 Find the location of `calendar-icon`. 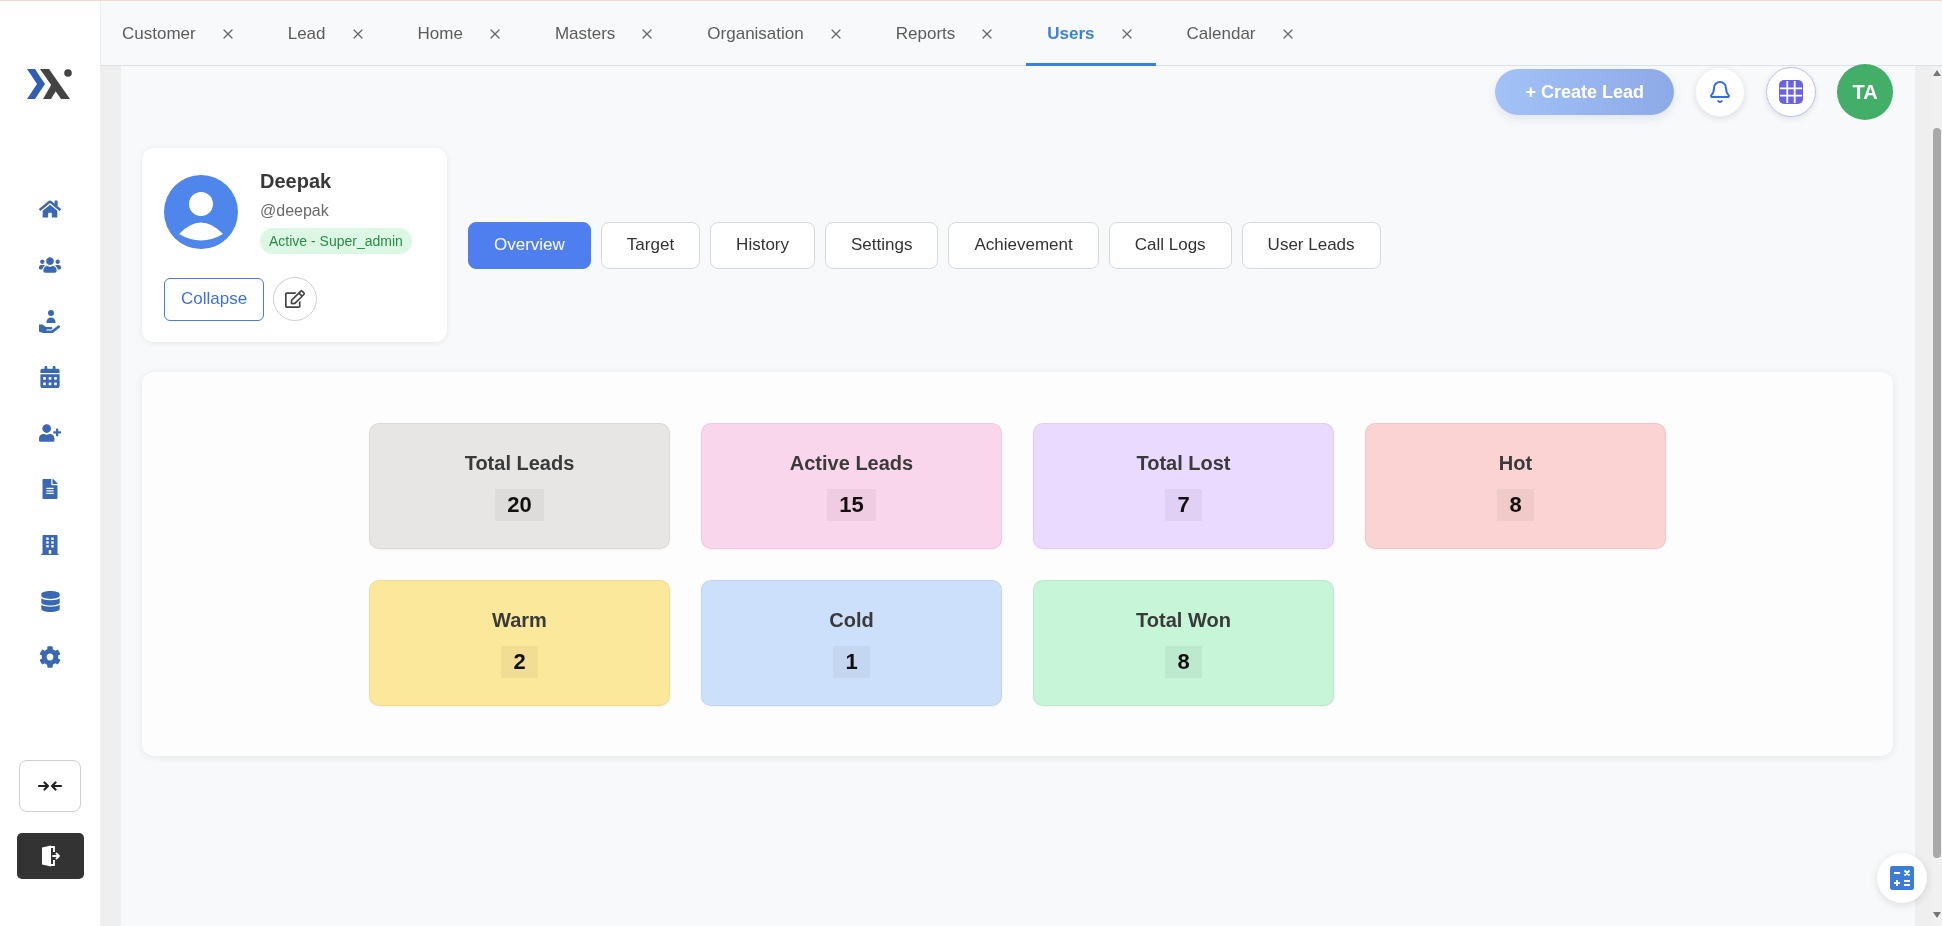

calendar-icon is located at coordinates (50, 377).